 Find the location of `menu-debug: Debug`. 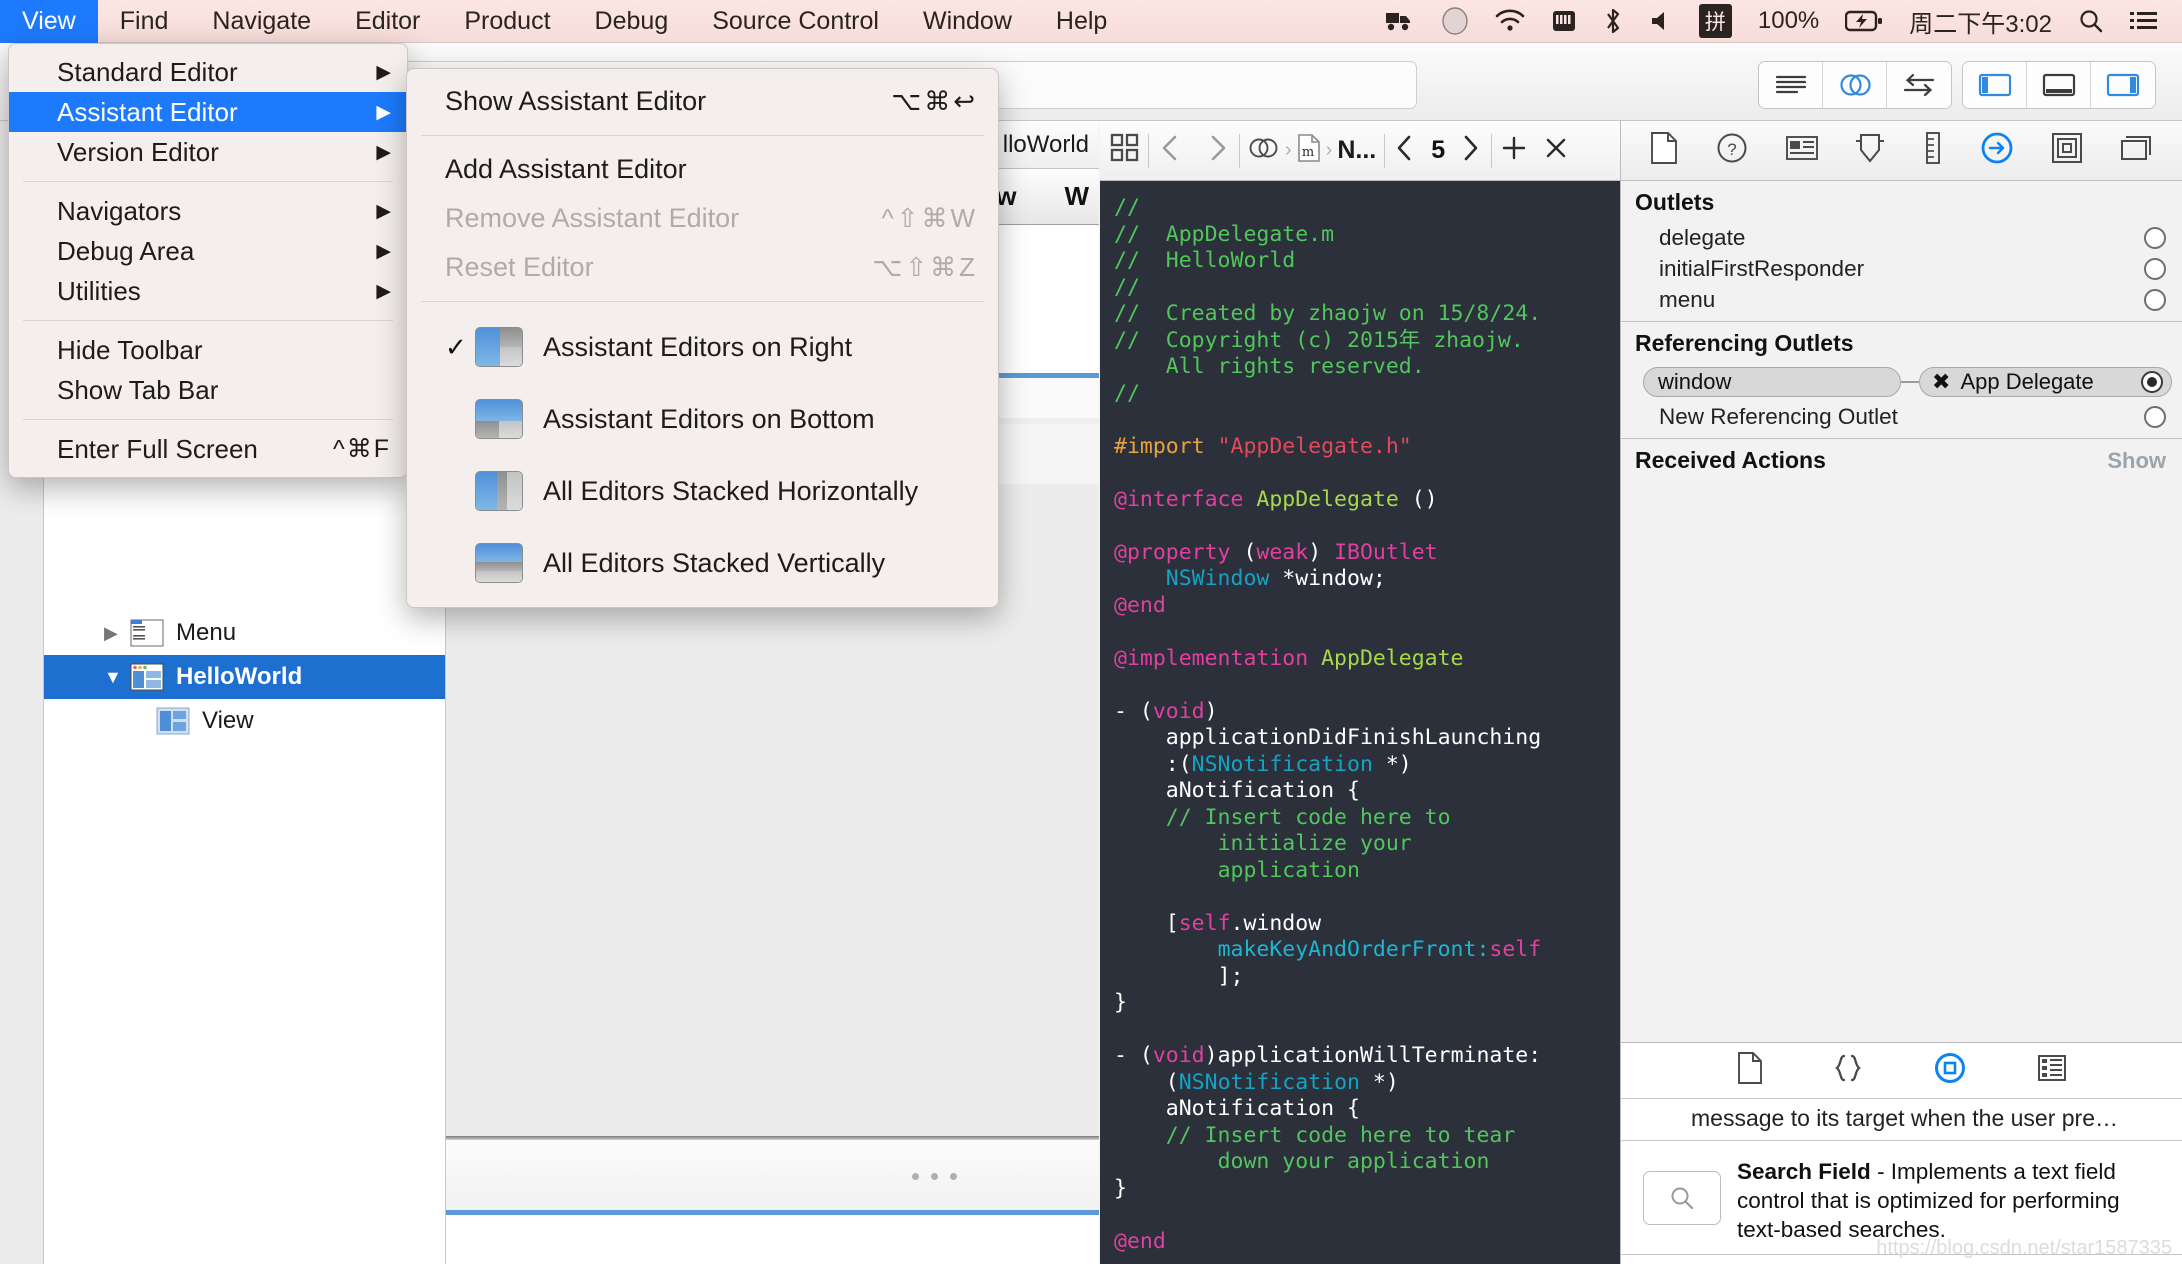

menu-debug: Debug is located at coordinates (632, 21).